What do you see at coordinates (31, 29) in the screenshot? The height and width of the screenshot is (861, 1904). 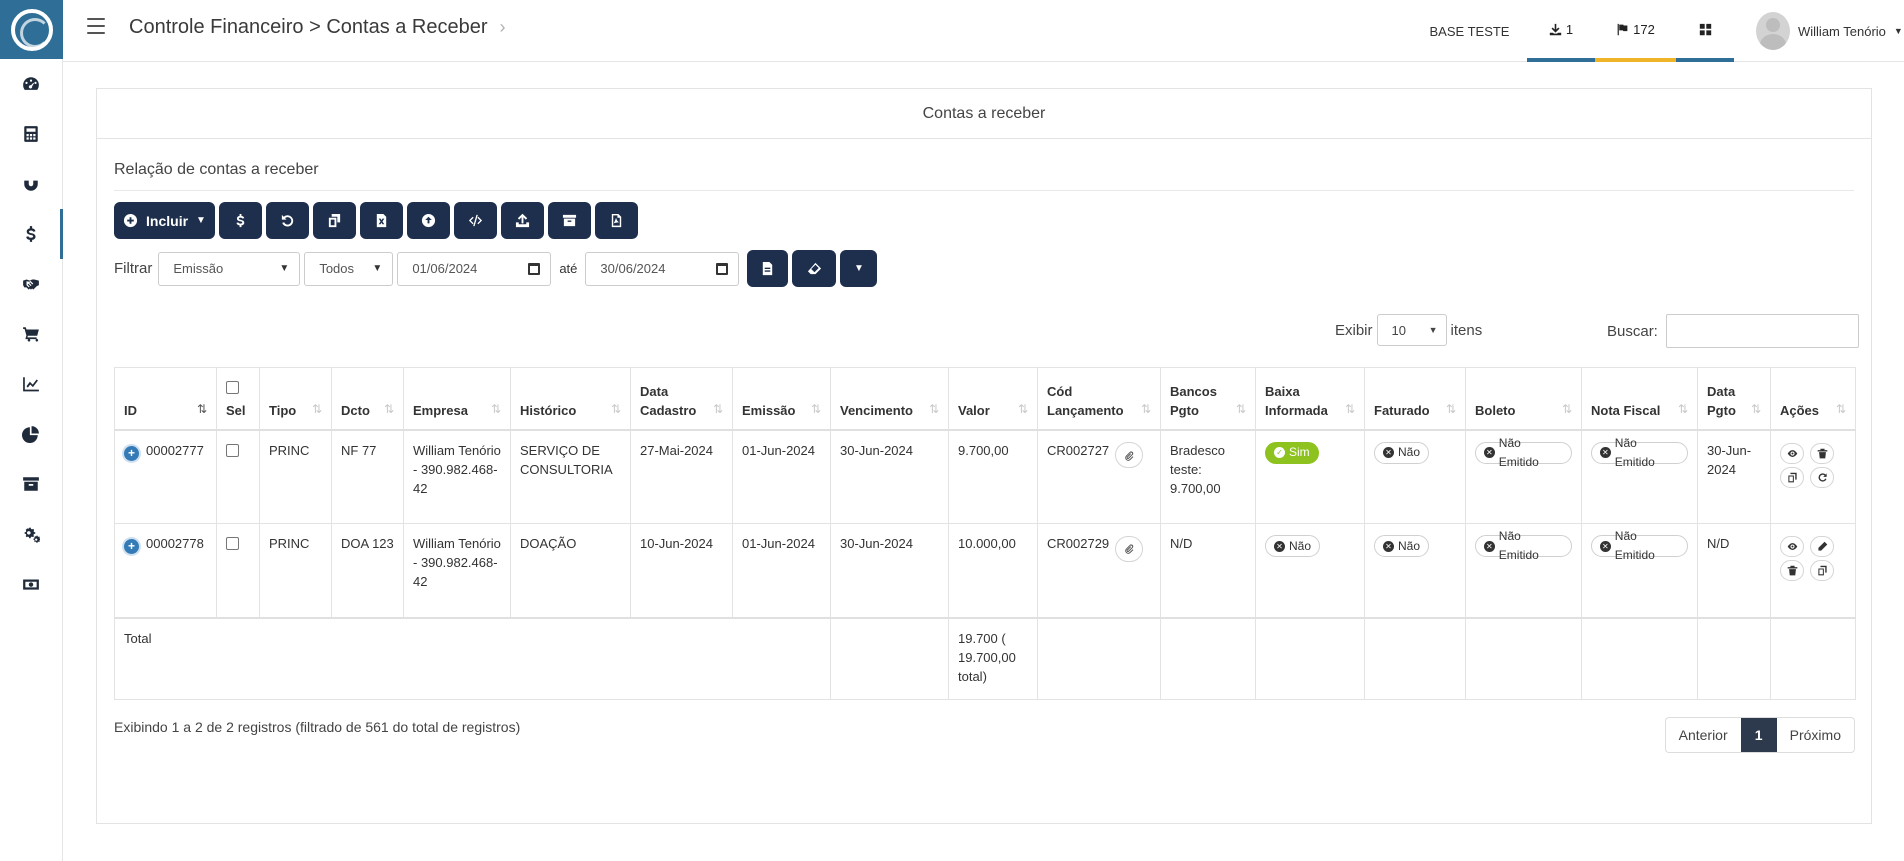 I see `app-logo` at bounding box center [31, 29].